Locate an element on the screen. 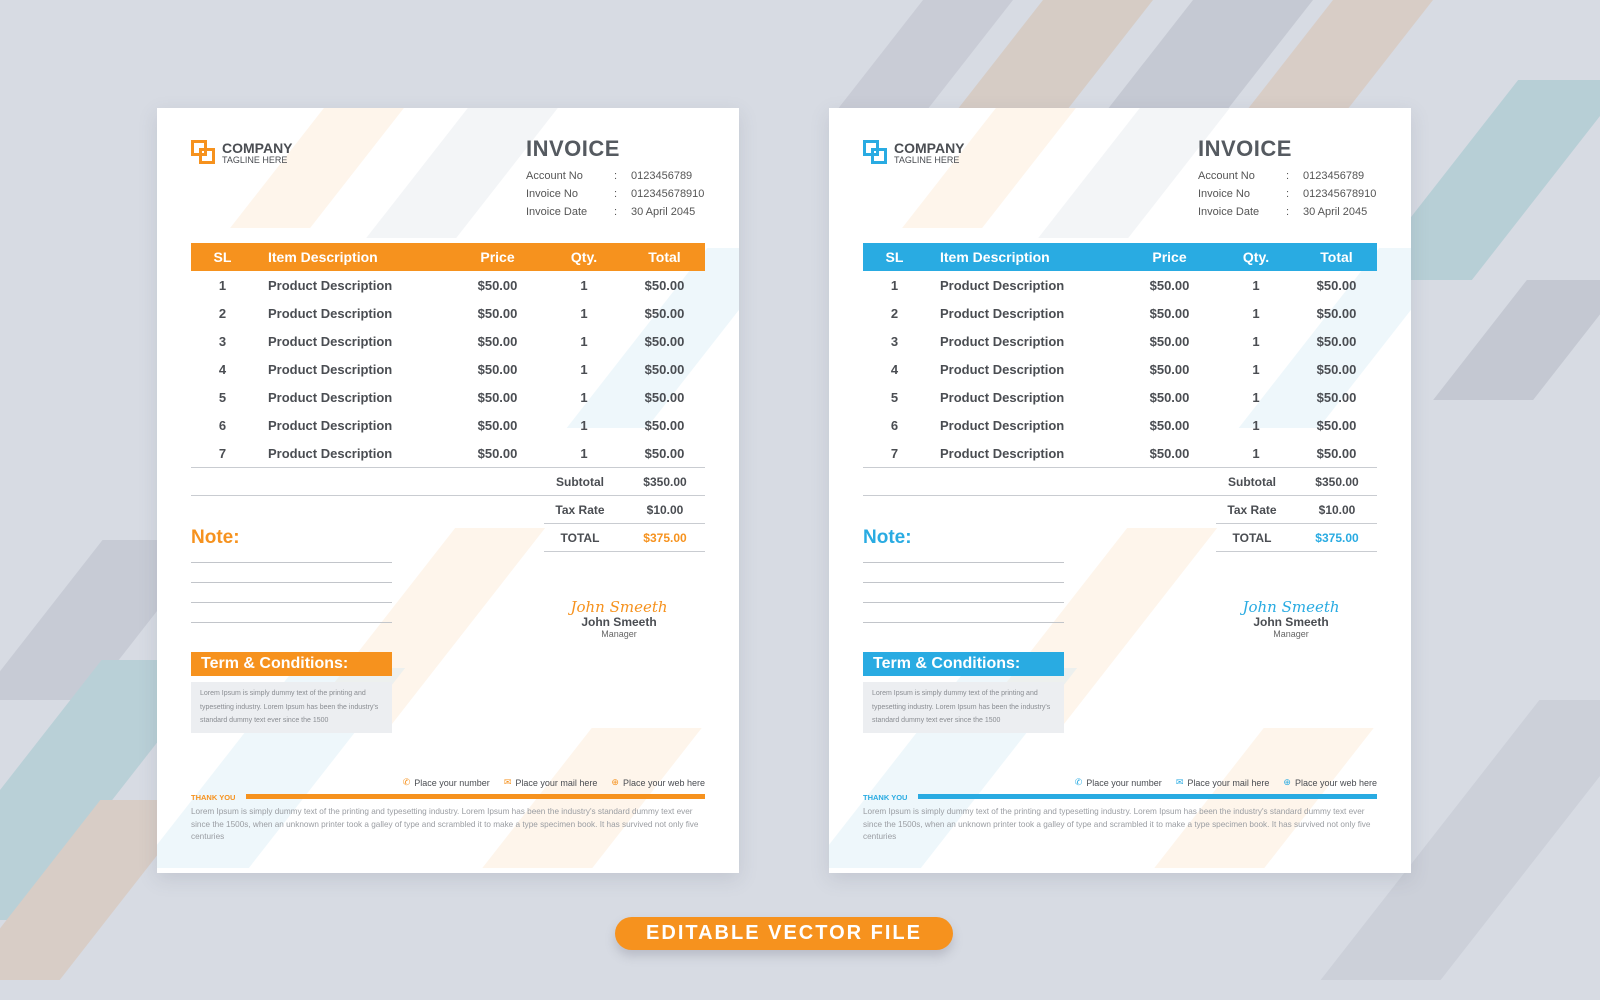  editable-vector-badge: EDITABLE VECTOR FILE is located at coordinates (784, 933).